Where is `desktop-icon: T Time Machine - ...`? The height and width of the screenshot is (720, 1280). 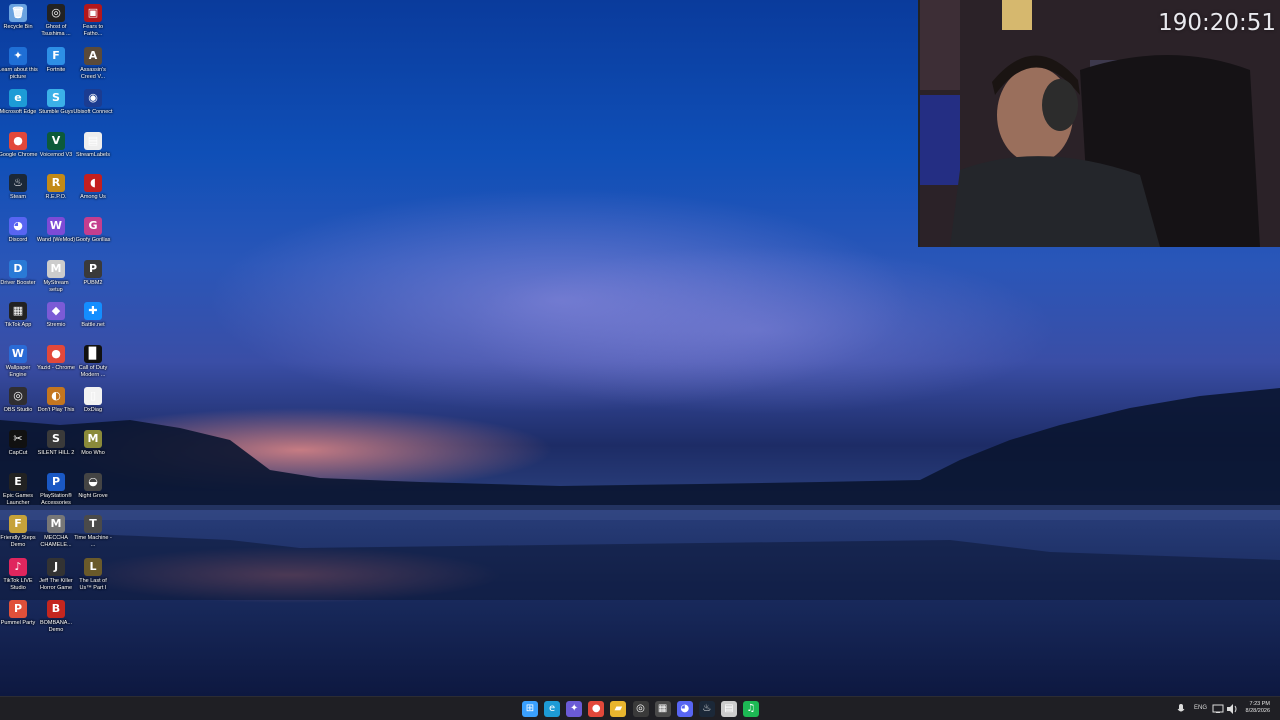 desktop-icon: T Time Machine - ... is located at coordinates (93, 537).